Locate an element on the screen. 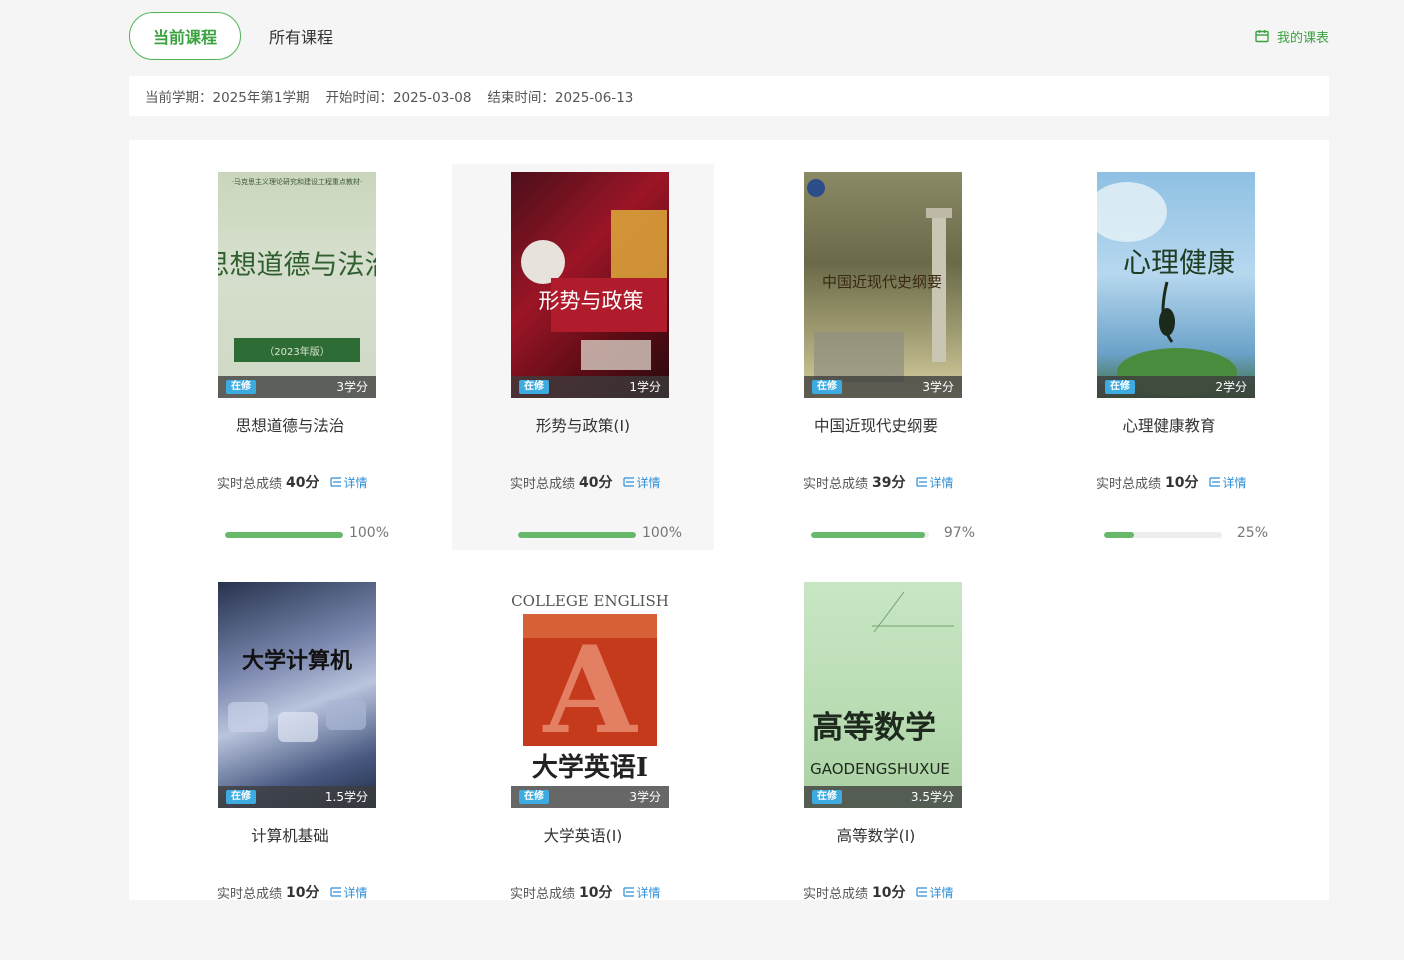 Image resolution: width=1404 pixels, height=960 pixels. my-schedule-label: 我的课表 is located at coordinates (1302, 38).